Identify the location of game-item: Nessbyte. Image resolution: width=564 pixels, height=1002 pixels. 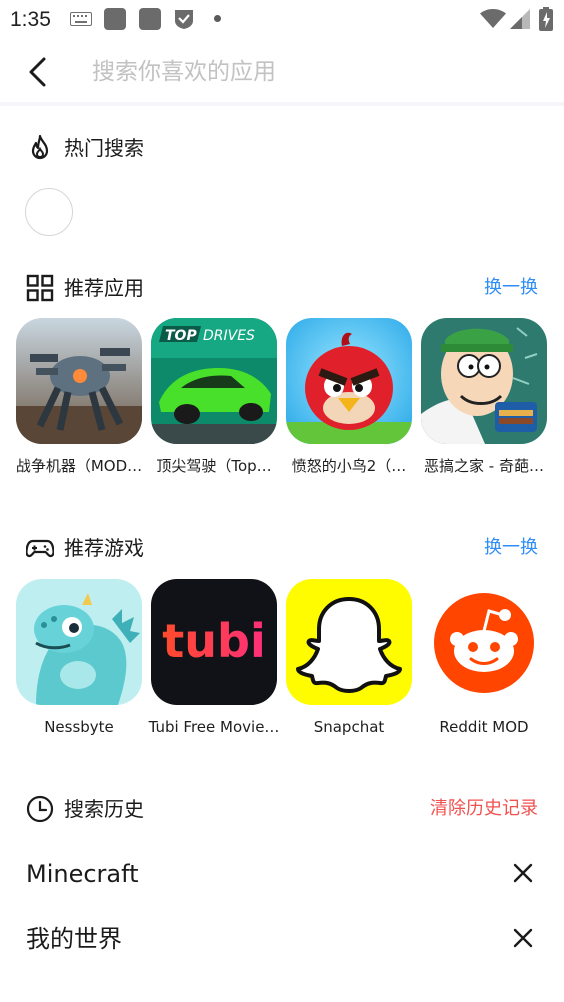
(79, 665).